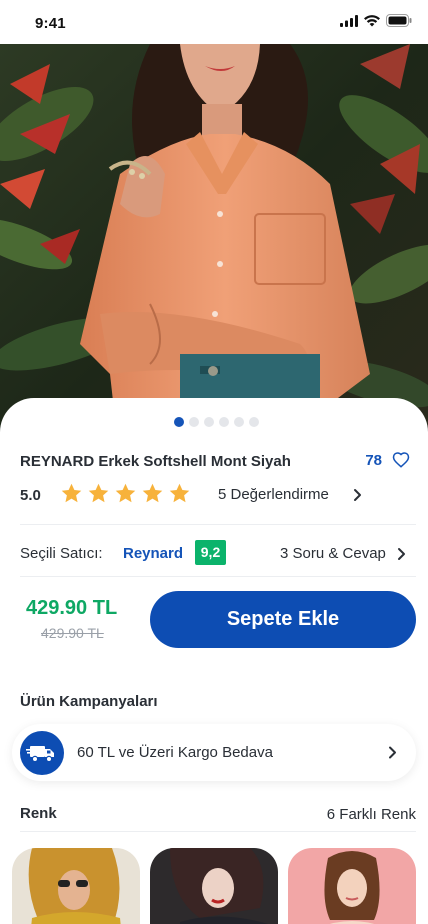 The image size is (428, 924). What do you see at coordinates (155, 461) in the screenshot?
I see `product-title: REYNARD Erkek Softshell Mont Siyah` at bounding box center [155, 461].